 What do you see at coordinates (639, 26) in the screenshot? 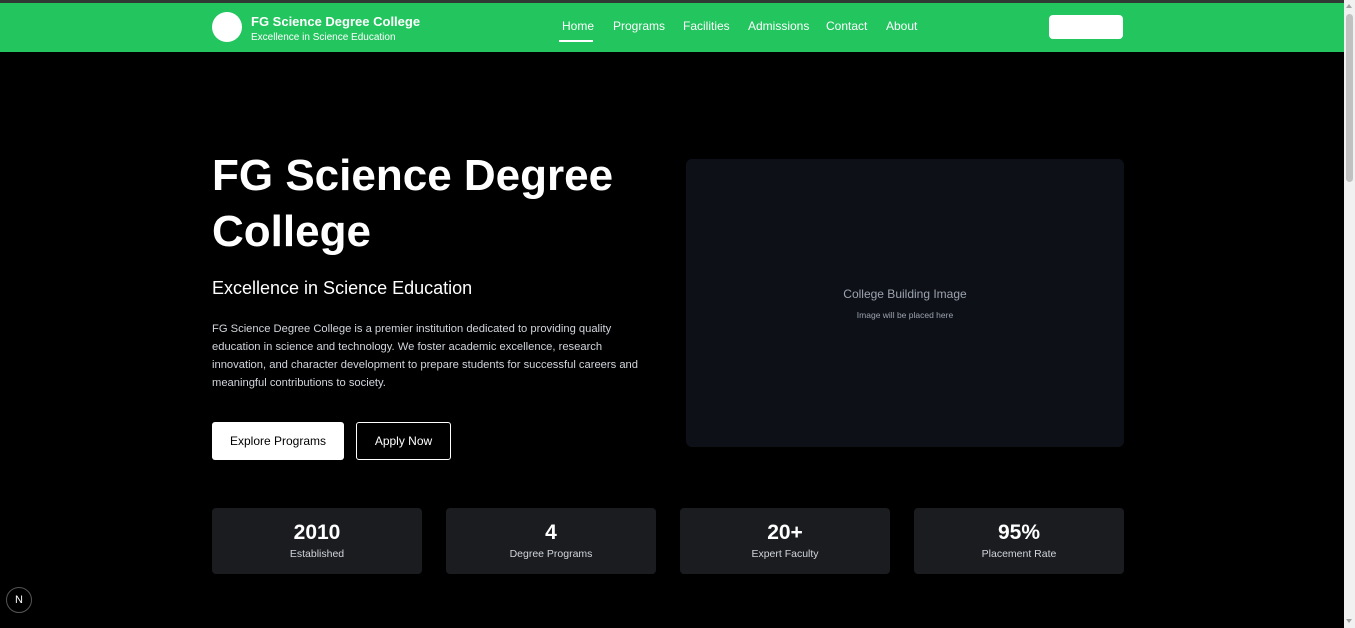
I see `nav-programs: Programs` at bounding box center [639, 26].